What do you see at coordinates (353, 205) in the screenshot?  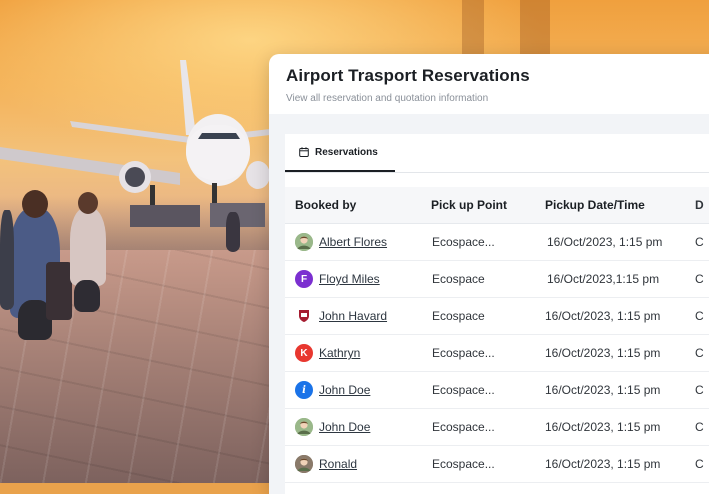 I see `column-header-booked-by: Booked by` at bounding box center [353, 205].